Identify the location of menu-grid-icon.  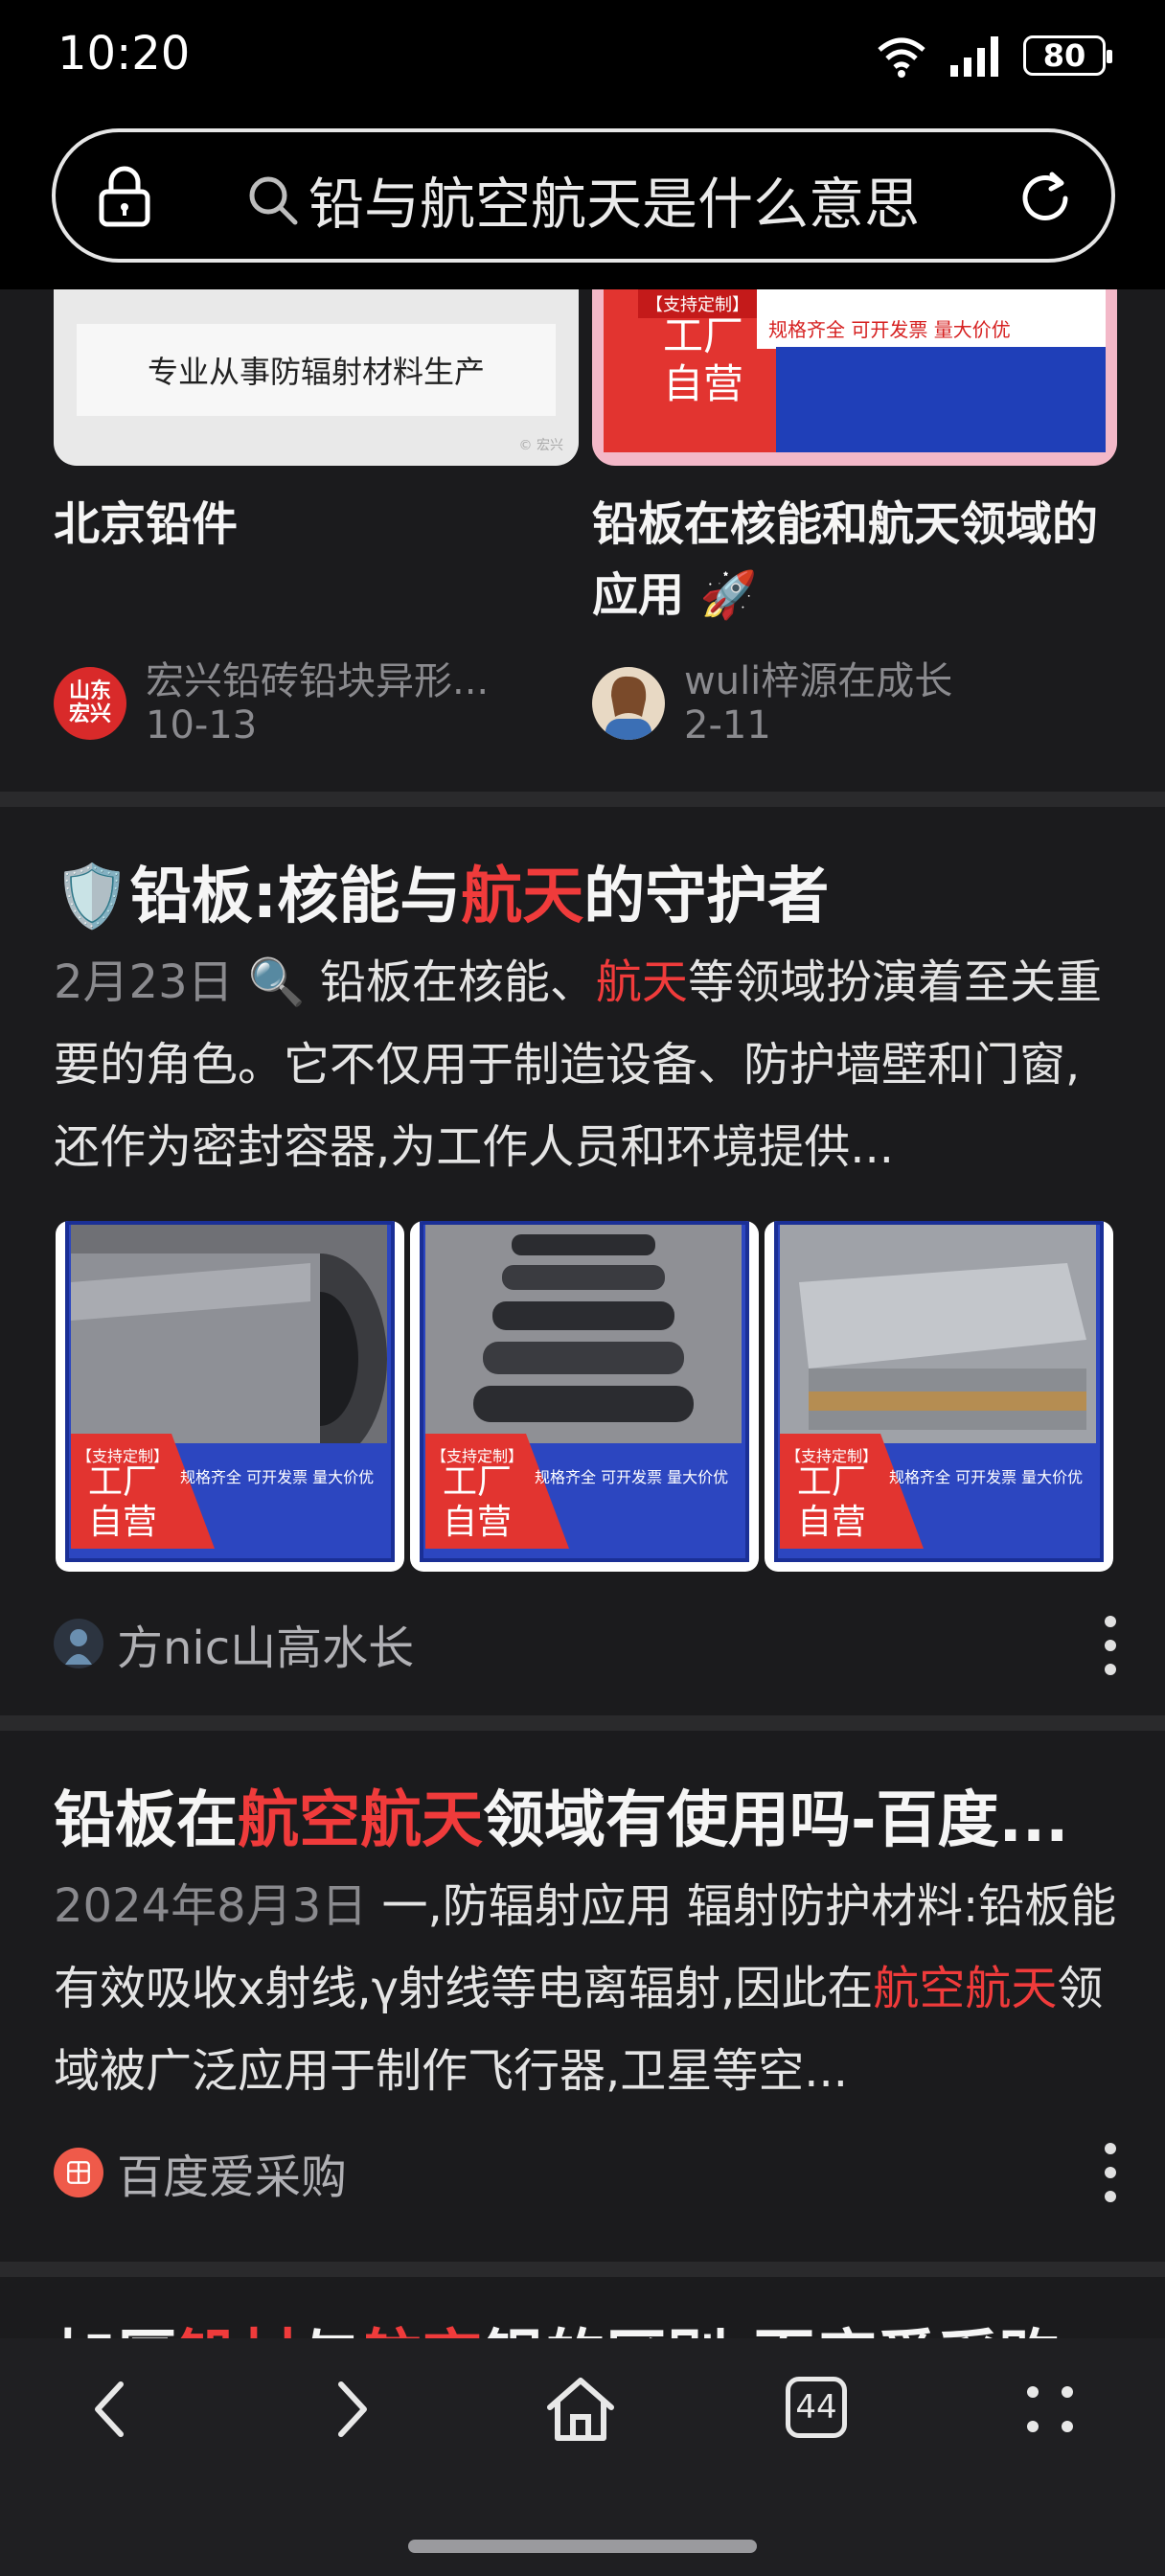
(1050, 2409).